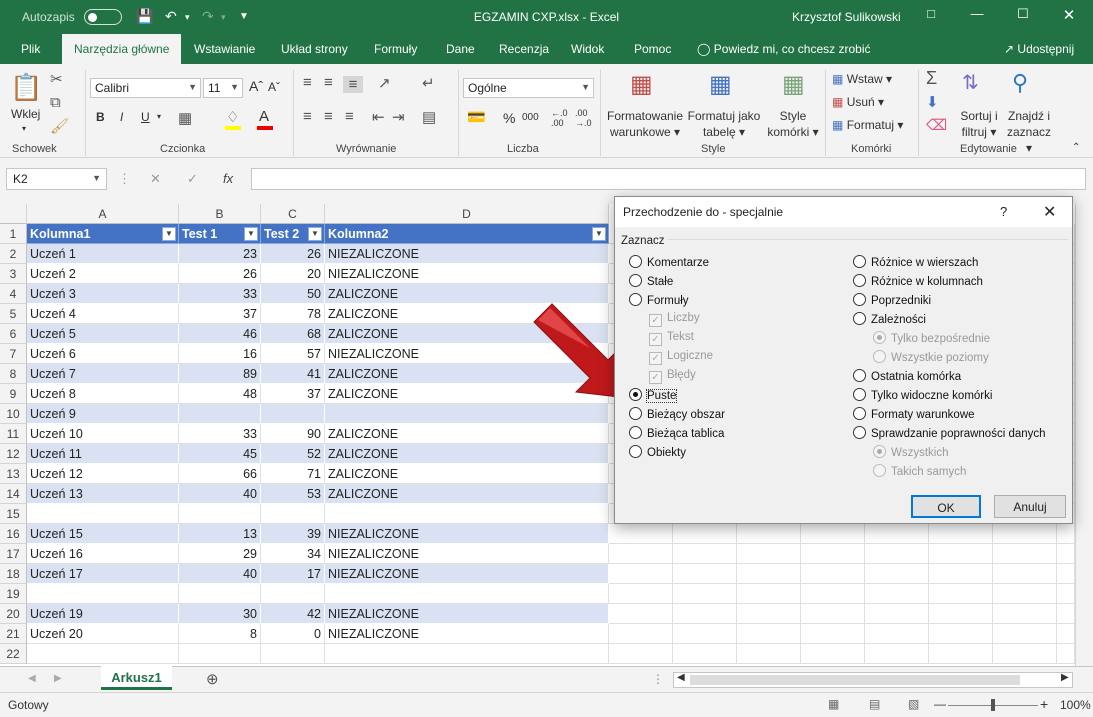  Describe the element at coordinates (293, 554) in the screenshot. I see `table-cell: 34` at that location.